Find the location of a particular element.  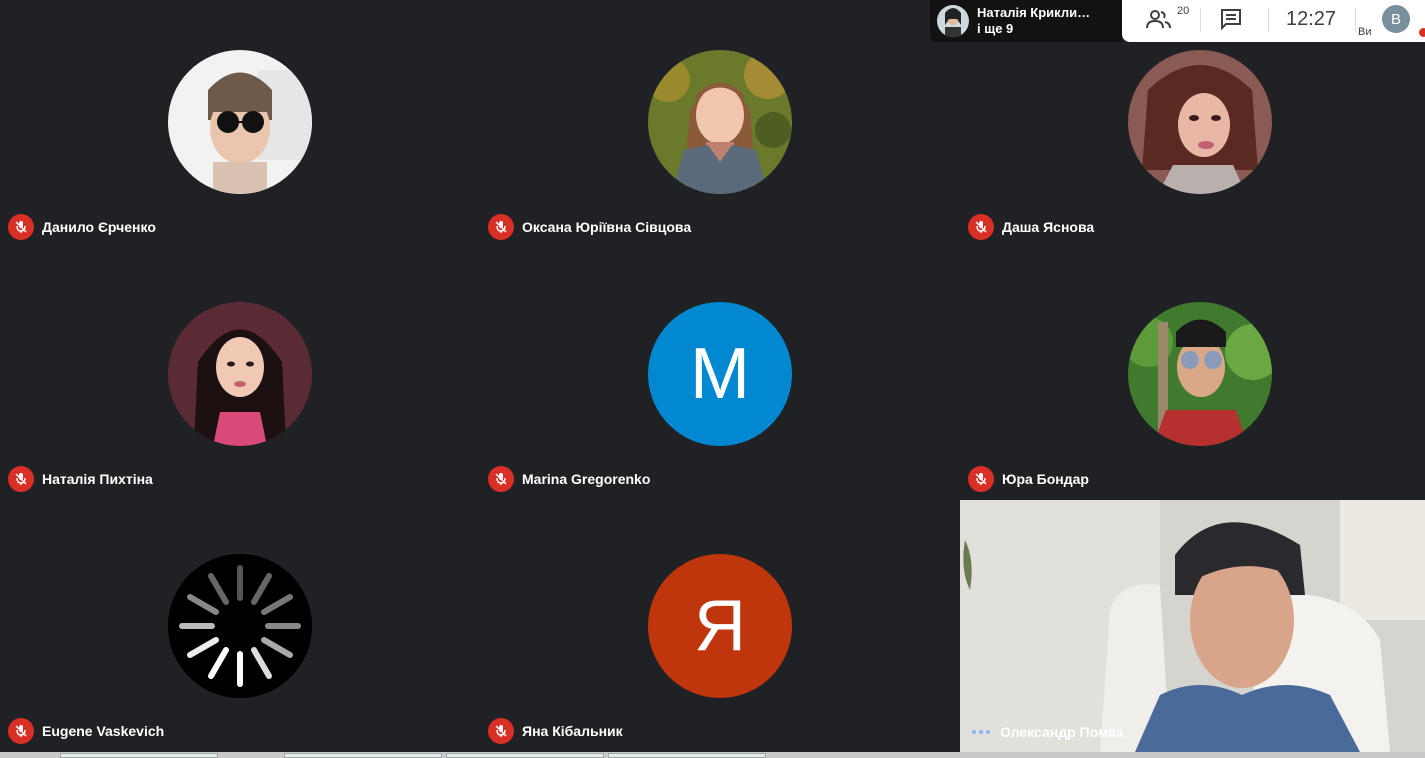

participant-video is located at coordinates (1192, 626).